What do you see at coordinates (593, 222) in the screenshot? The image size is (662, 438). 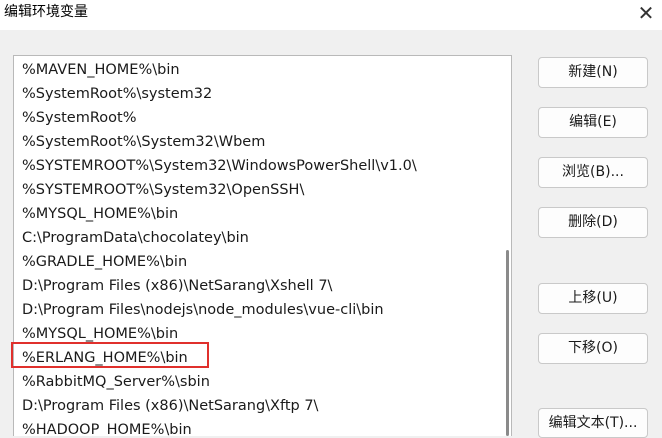 I see `delete-button: 删除(D)` at bounding box center [593, 222].